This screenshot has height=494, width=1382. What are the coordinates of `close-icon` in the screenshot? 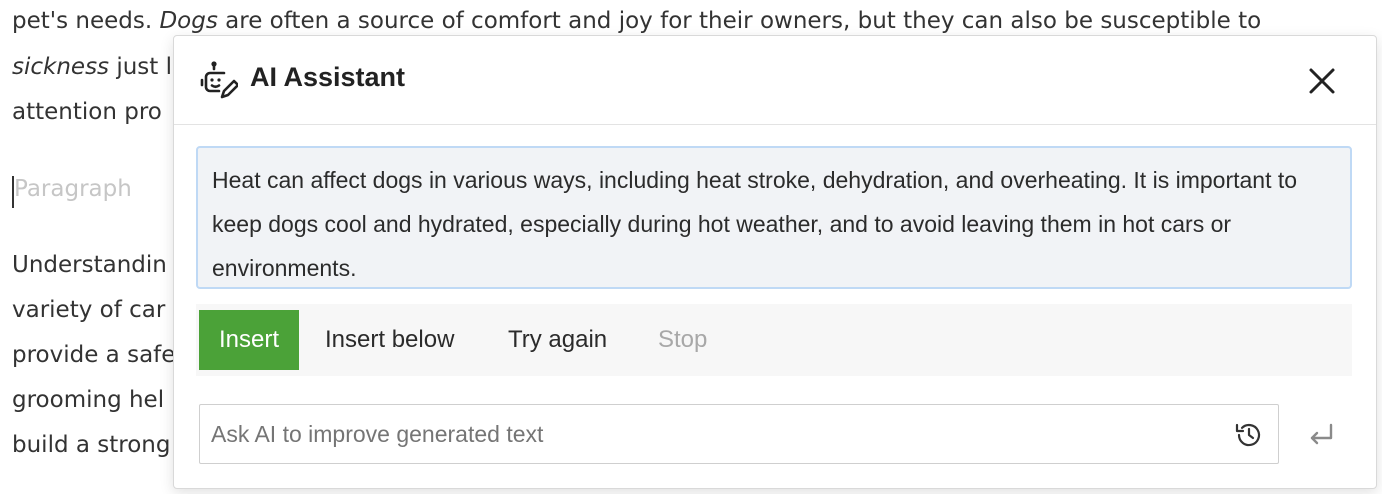 It's located at (1322, 81).